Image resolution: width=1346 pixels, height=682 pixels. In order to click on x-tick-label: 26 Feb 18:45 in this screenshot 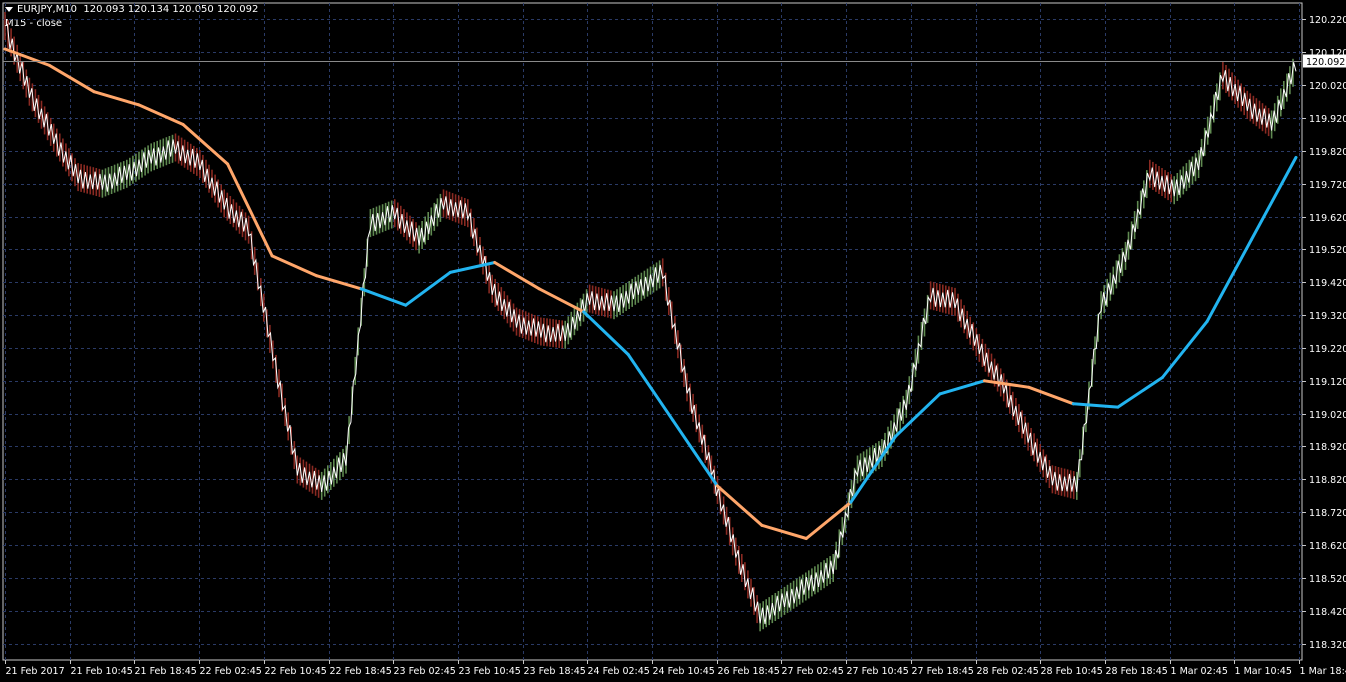, I will do `click(749, 671)`.